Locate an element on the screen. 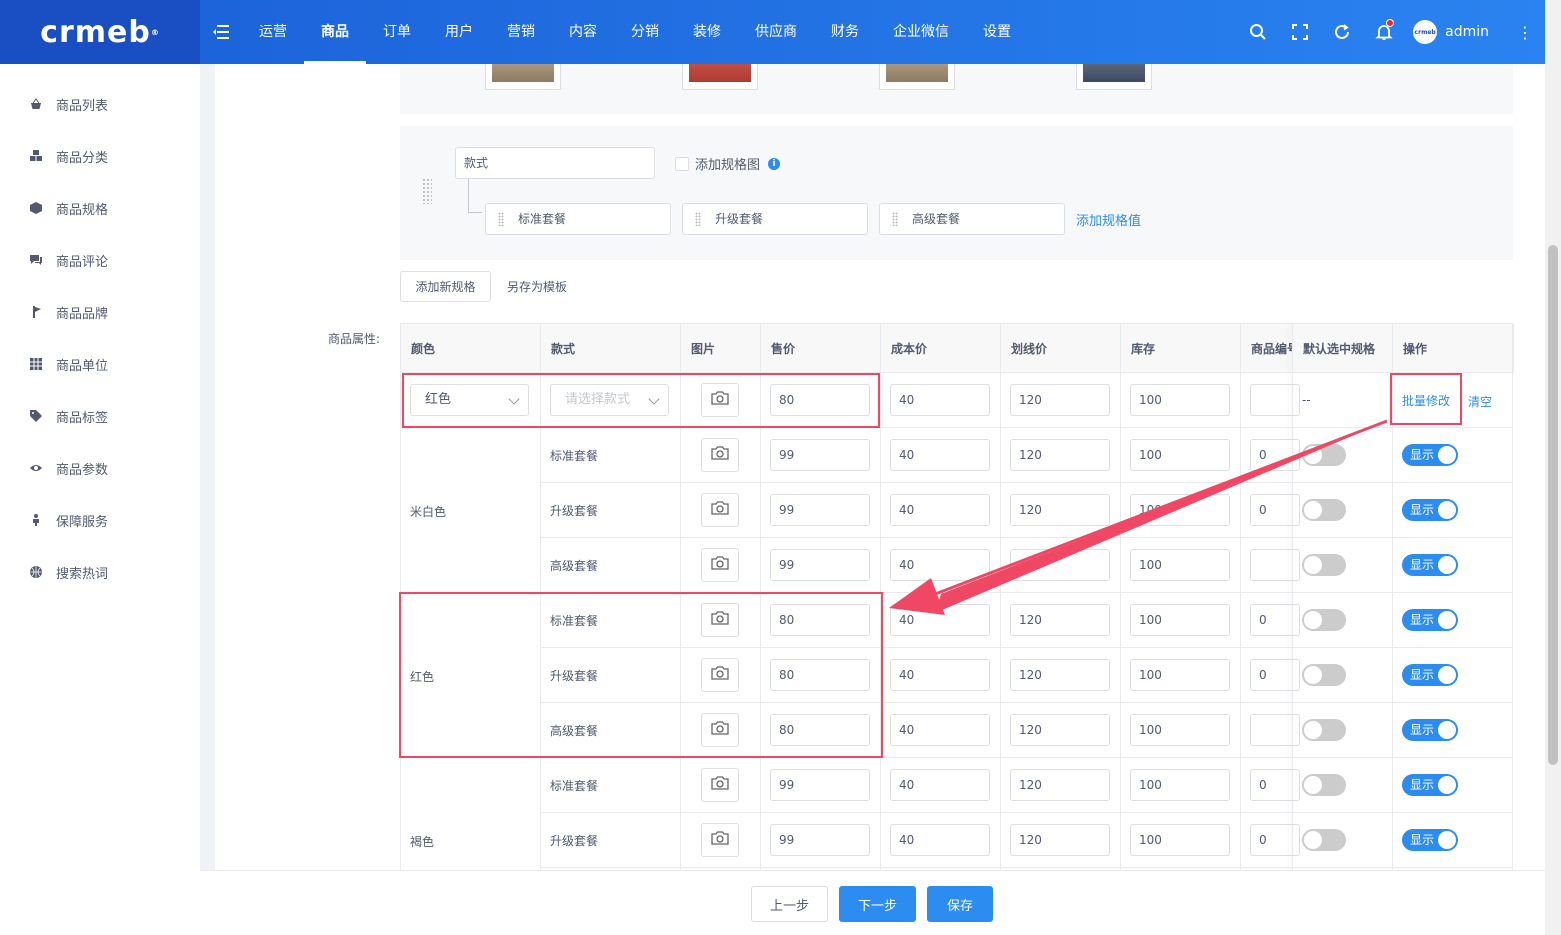 The width and height of the screenshot is (1561, 935). bell-icon is located at coordinates (1384, 30).